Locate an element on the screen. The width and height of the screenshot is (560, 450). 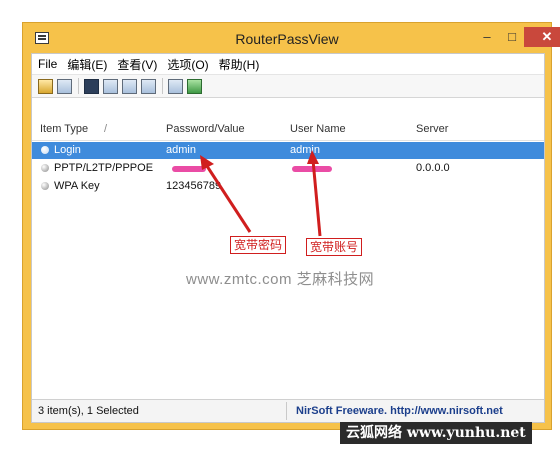
minimize-button: – is located at coordinates (487, 37).